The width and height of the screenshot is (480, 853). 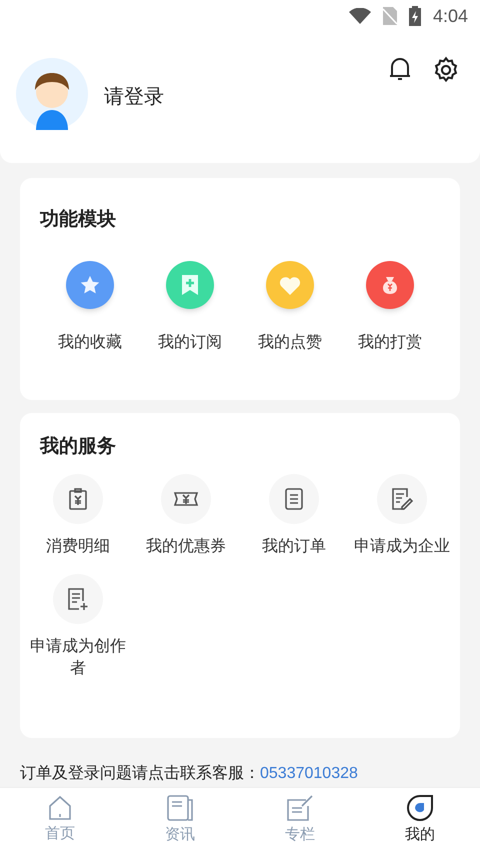 I want to click on settings-icon, so click(x=446, y=70).